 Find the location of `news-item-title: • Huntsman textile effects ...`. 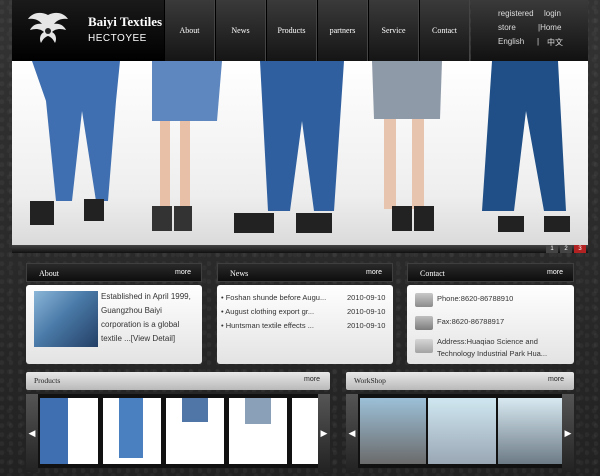

news-item-title: • Huntsman textile effects ... is located at coordinates (267, 325).